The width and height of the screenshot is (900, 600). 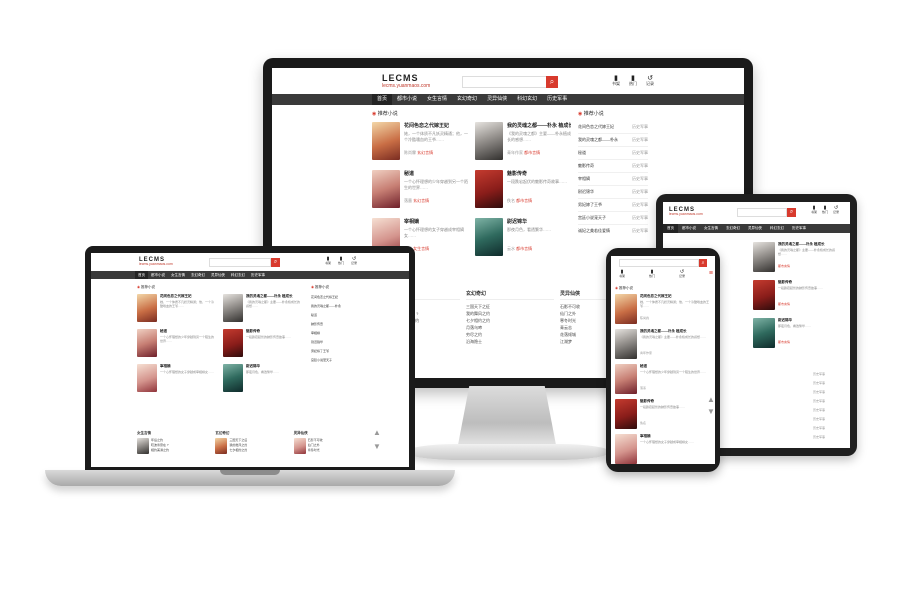 What do you see at coordinates (436, 125) in the screenshot?
I see `book-title: 花间色恋之代嫁王妃` at bounding box center [436, 125].